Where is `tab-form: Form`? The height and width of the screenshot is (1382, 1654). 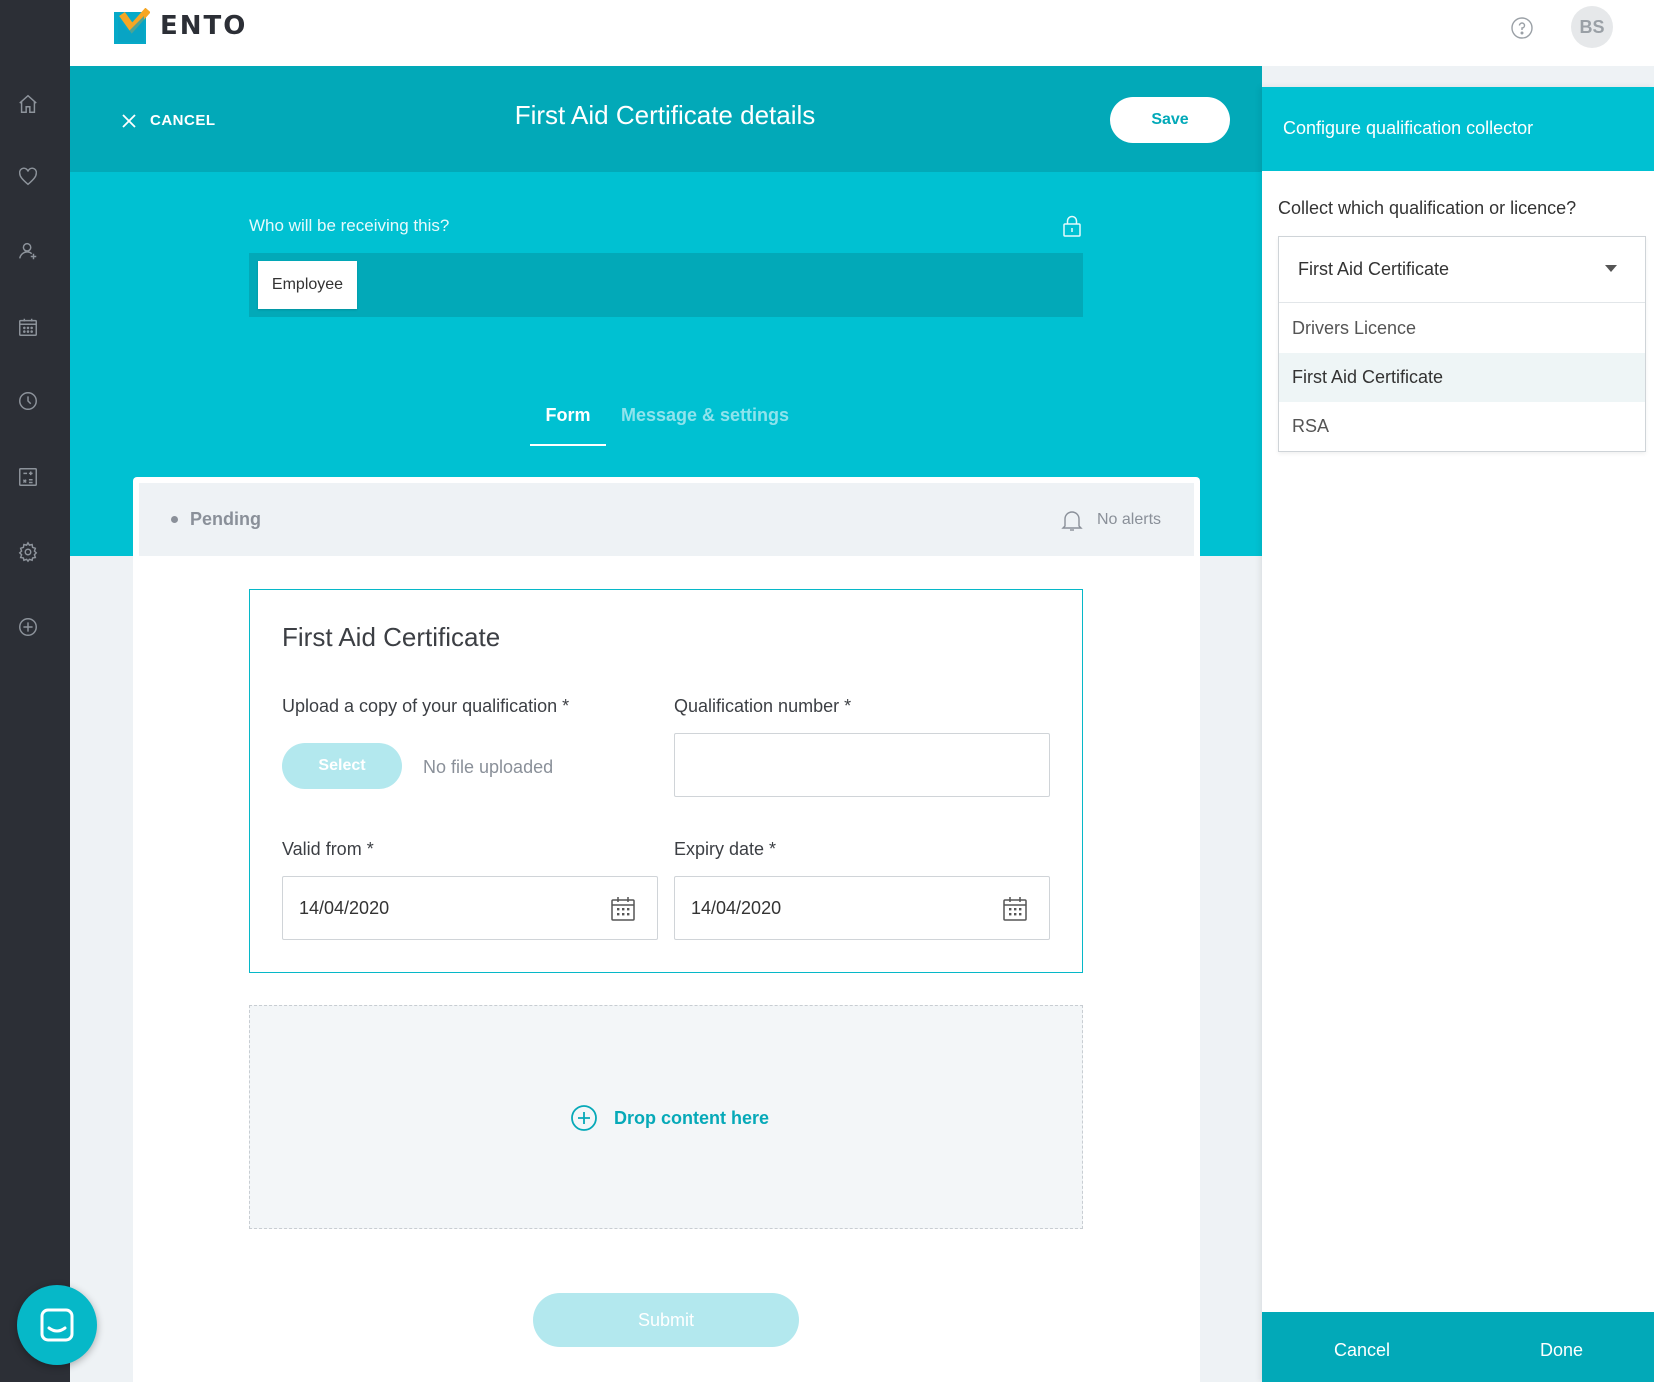
tab-form: Form is located at coordinates (568, 425).